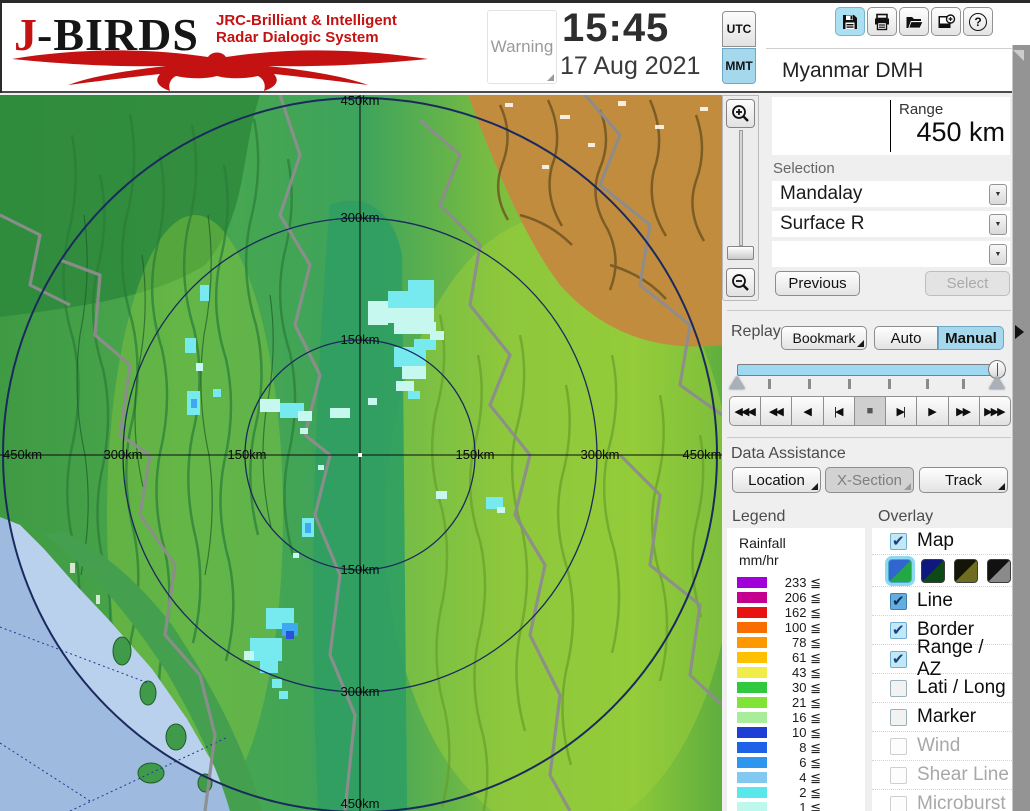 This screenshot has height=811, width=1030. I want to click on zoom-slider-track, so click(741, 188).